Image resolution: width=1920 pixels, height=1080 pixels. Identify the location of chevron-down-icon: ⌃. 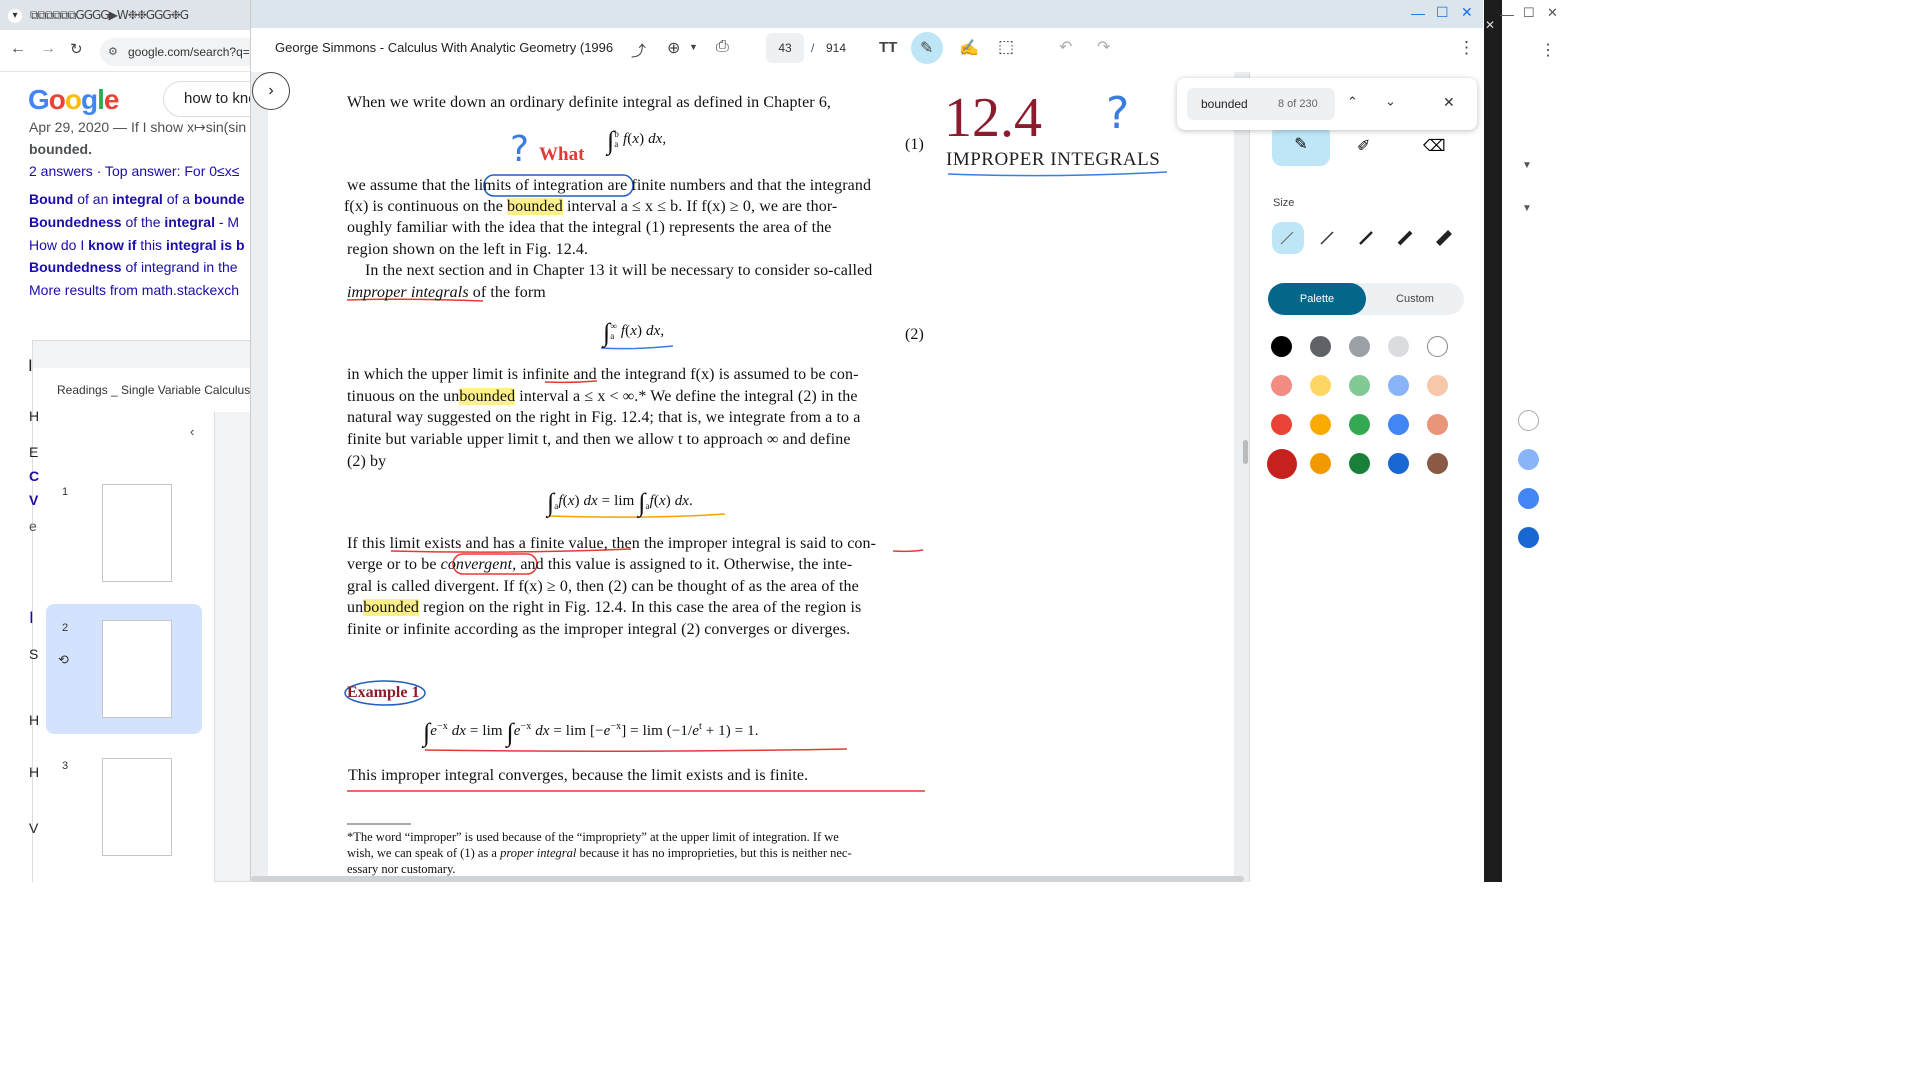
(1390, 100).